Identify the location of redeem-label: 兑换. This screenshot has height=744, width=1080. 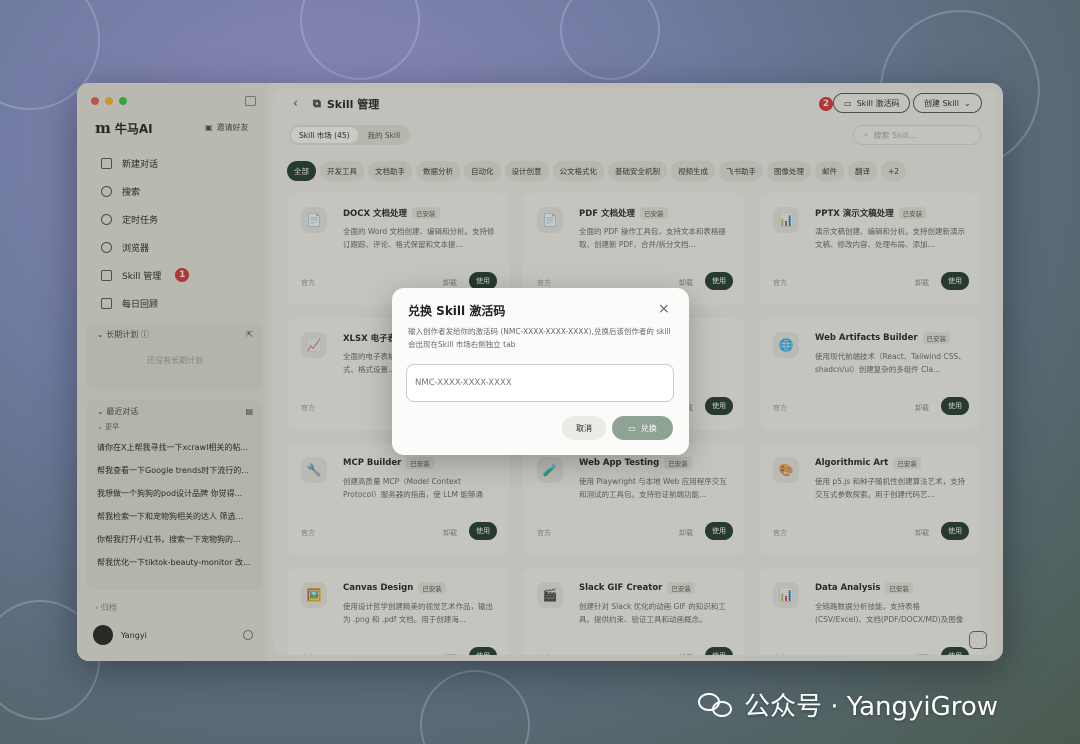
(648, 428).